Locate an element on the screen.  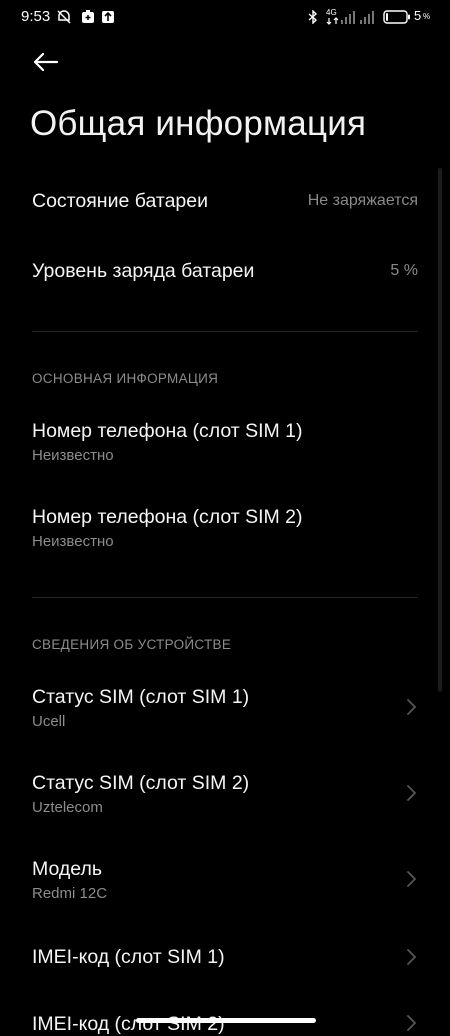
model-title: Модель is located at coordinates (67, 869).